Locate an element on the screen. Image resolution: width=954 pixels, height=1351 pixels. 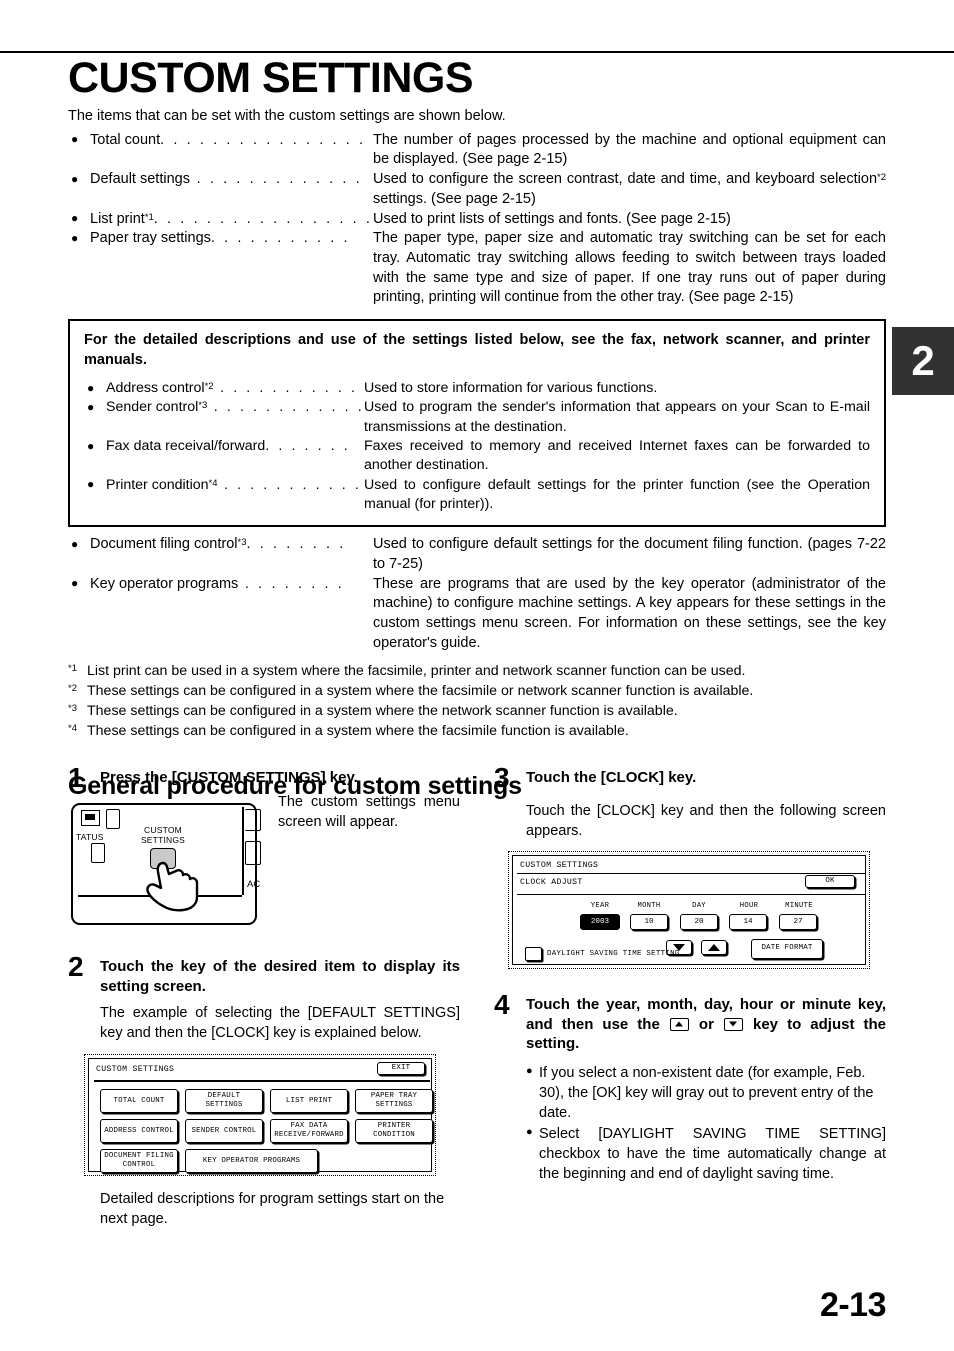
panel-edge-line is located at coordinates (243, 850).